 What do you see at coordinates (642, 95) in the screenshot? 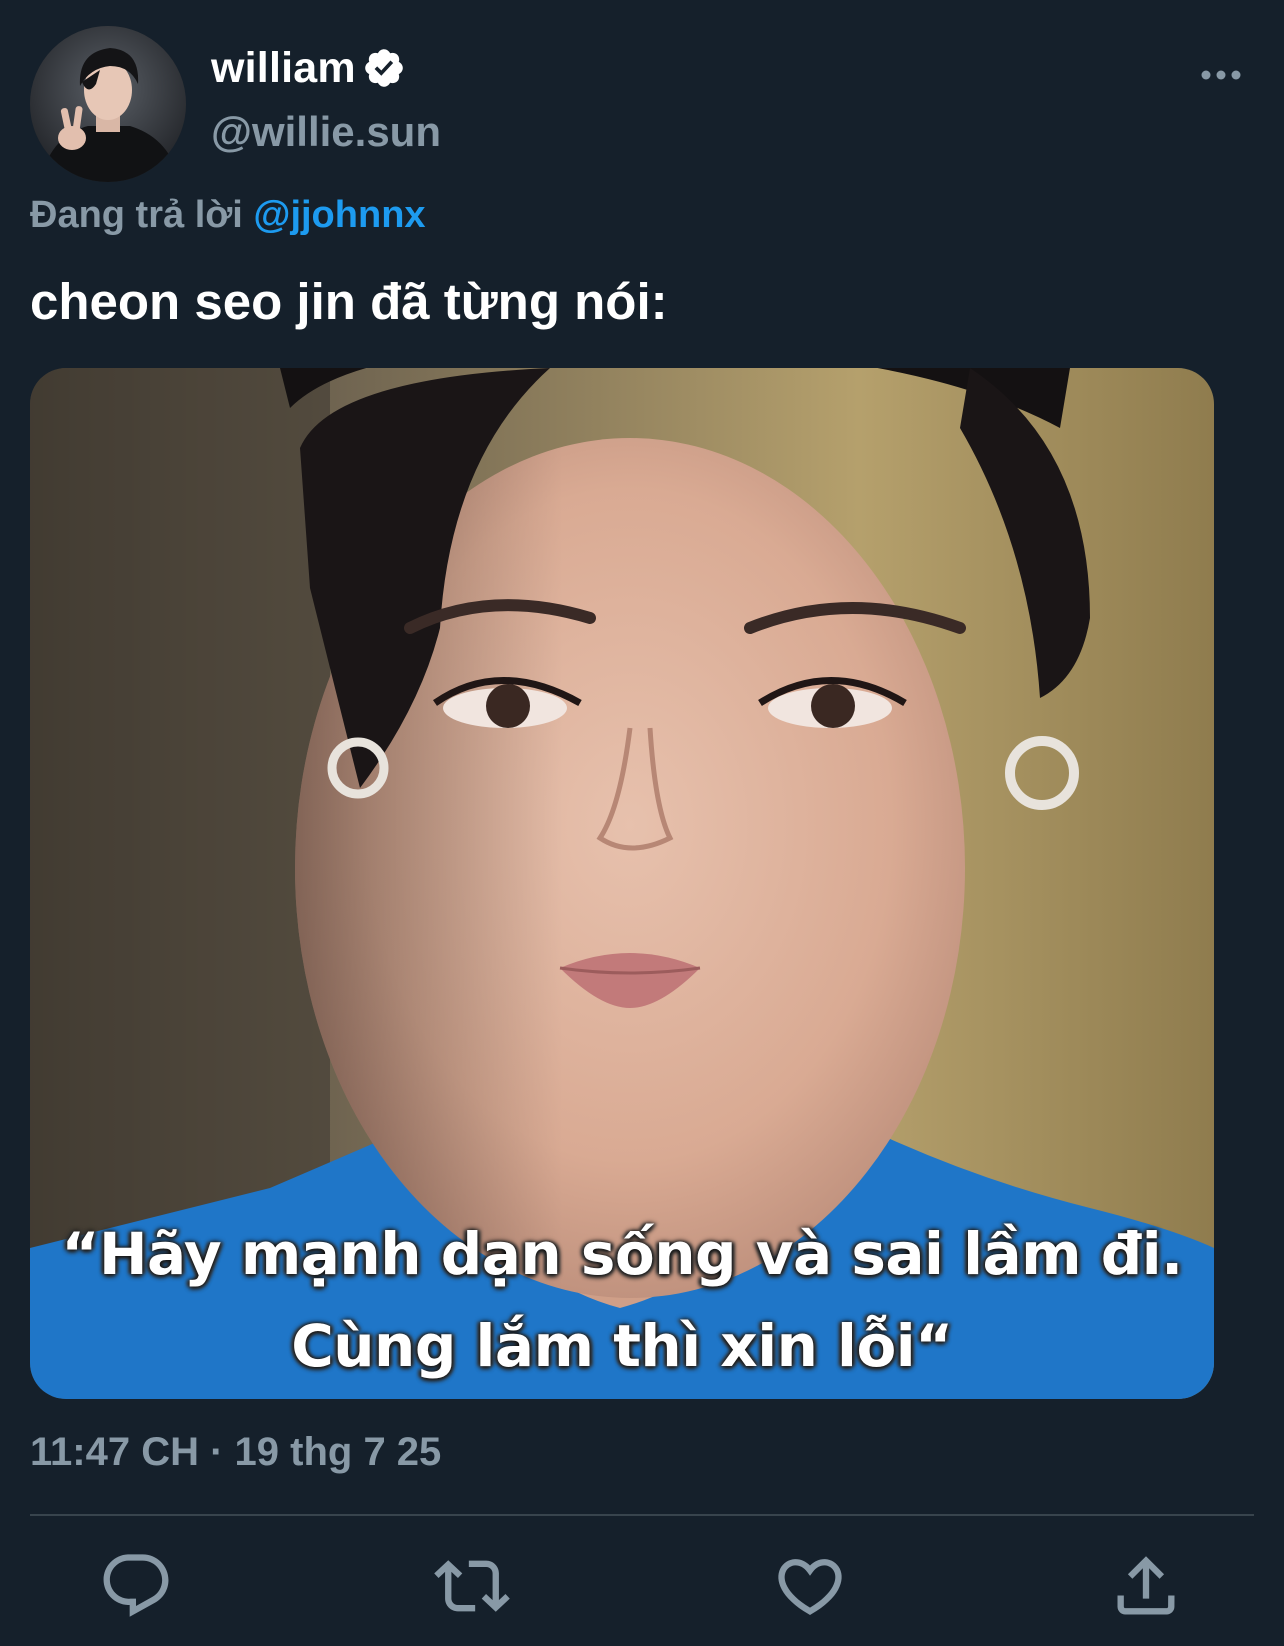
I see `tweet-header: william @willie.sun` at bounding box center [642, 95].